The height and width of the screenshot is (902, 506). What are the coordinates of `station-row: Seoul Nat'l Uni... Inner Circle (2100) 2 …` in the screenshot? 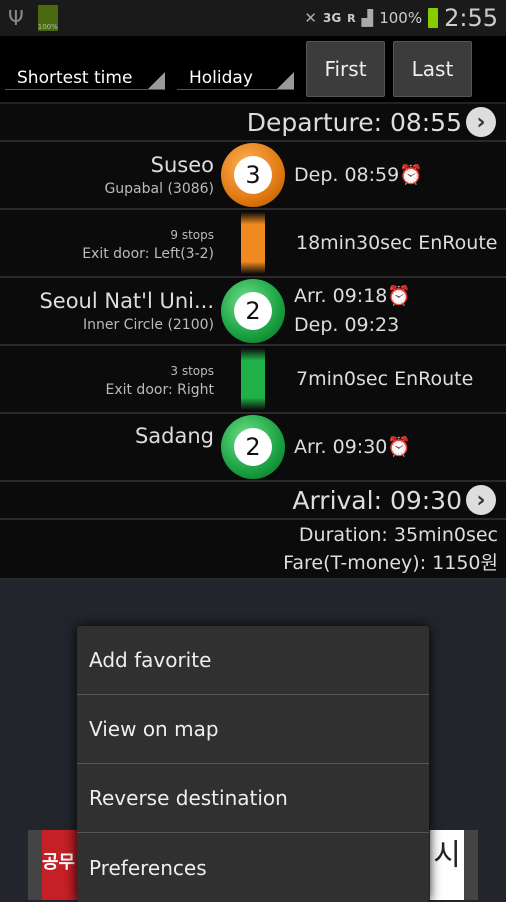 It's located at (253, 312).